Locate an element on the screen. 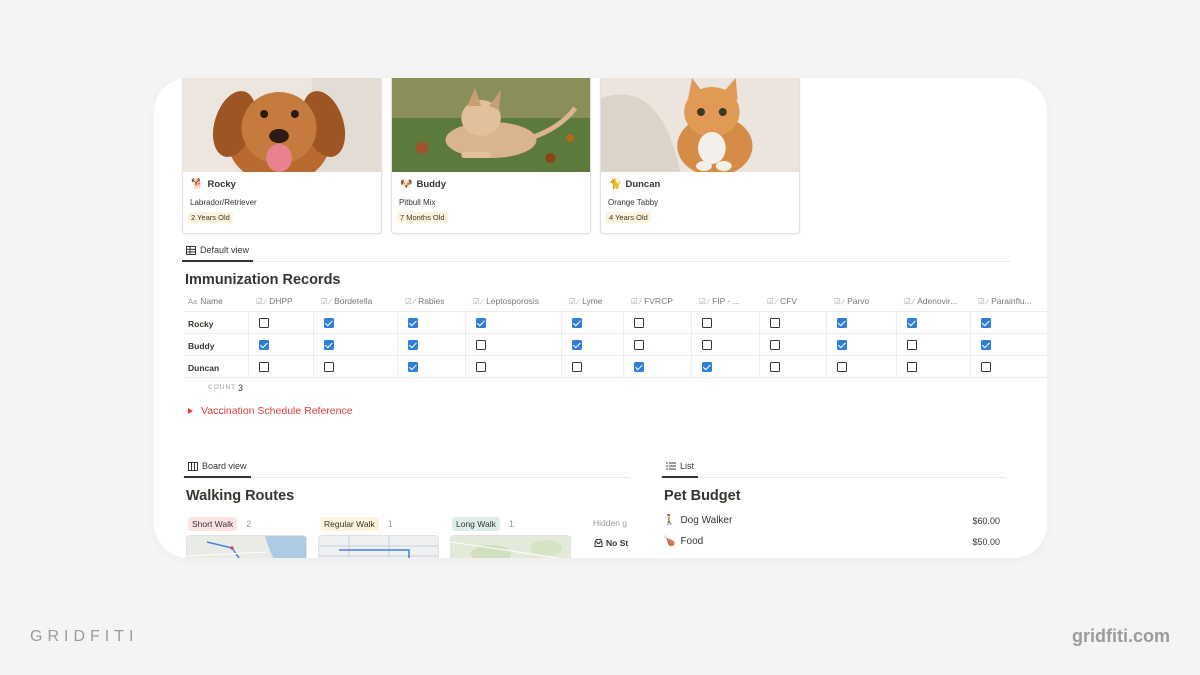  pet-card-rocky: 🐕 Rocky Labrador/Retriever 2 Years Old is located at coordinates (282, 156).